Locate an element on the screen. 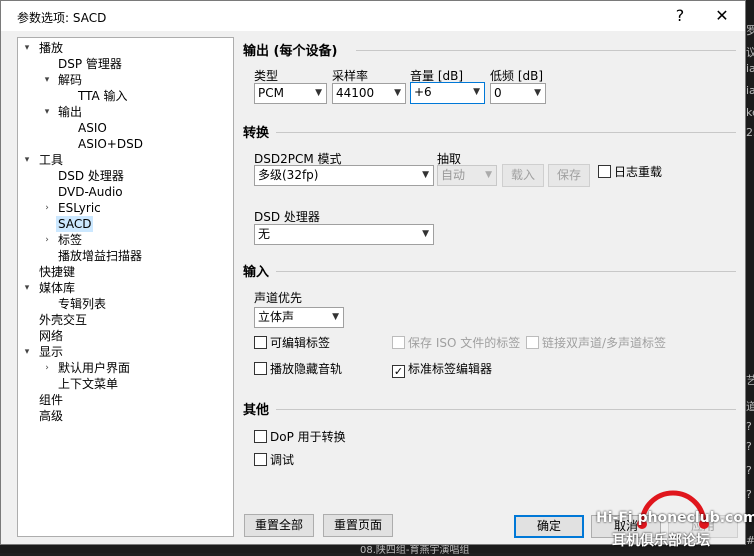 This screenshot has height=556, width=754. sample-rate-label: 采样率 is located at coordinates (350, 76).